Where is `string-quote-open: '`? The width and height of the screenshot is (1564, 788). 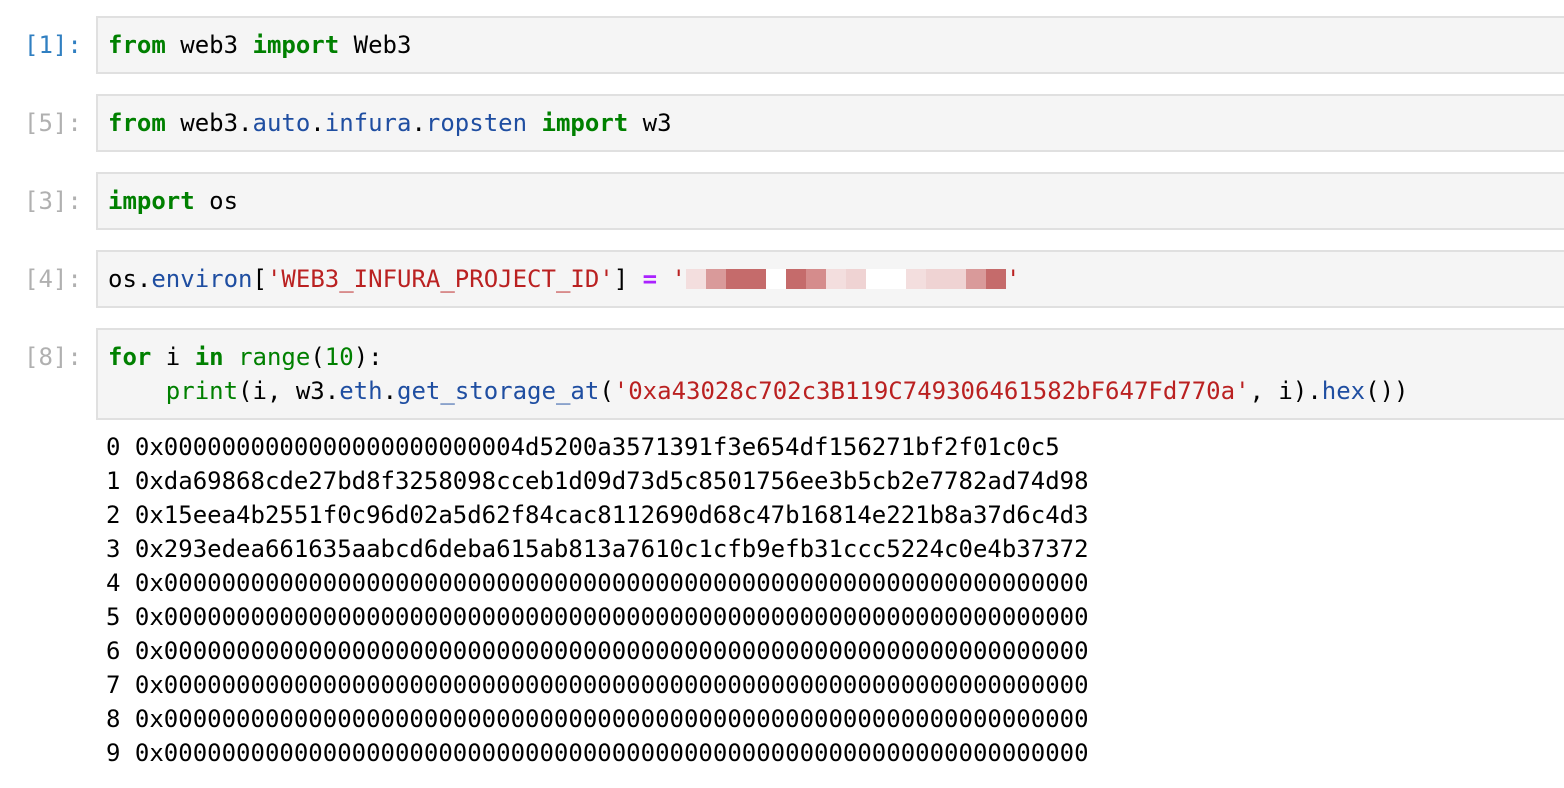 string-quote-open: ' is located at coordinates (672, 279).